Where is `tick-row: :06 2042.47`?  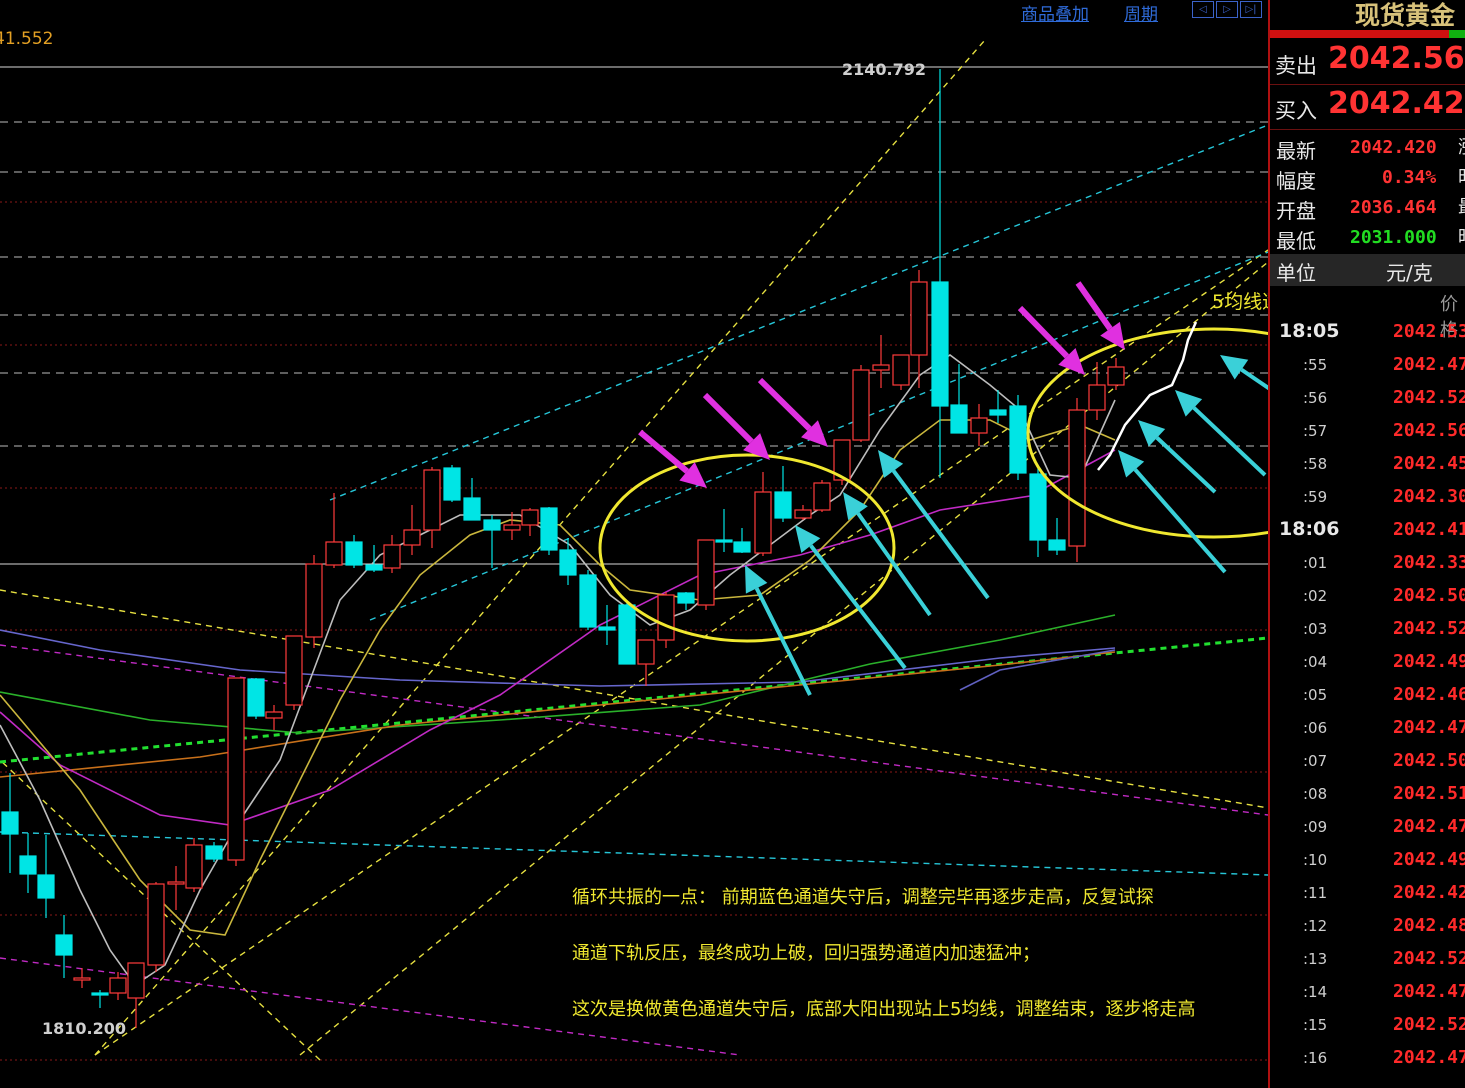
tick-row: :06 2042.47 is located at coordinates (1367, 730).